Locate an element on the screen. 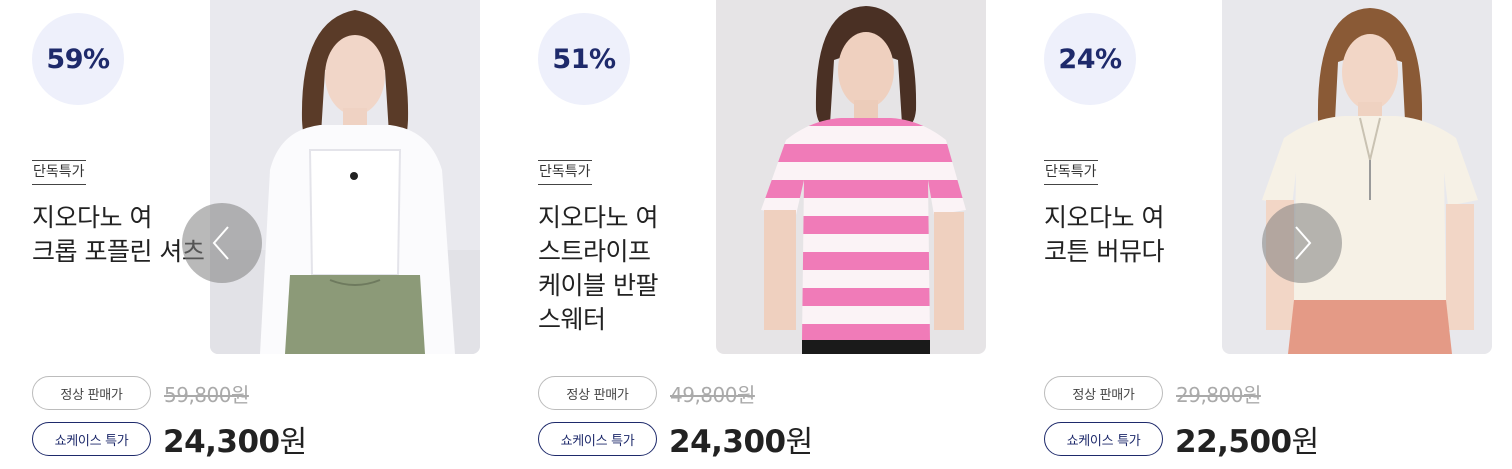 The height and width of the screenshot is (469, 1512). product-title-line: 코튼 버뮤다 is located at coordinates (1104, 251).